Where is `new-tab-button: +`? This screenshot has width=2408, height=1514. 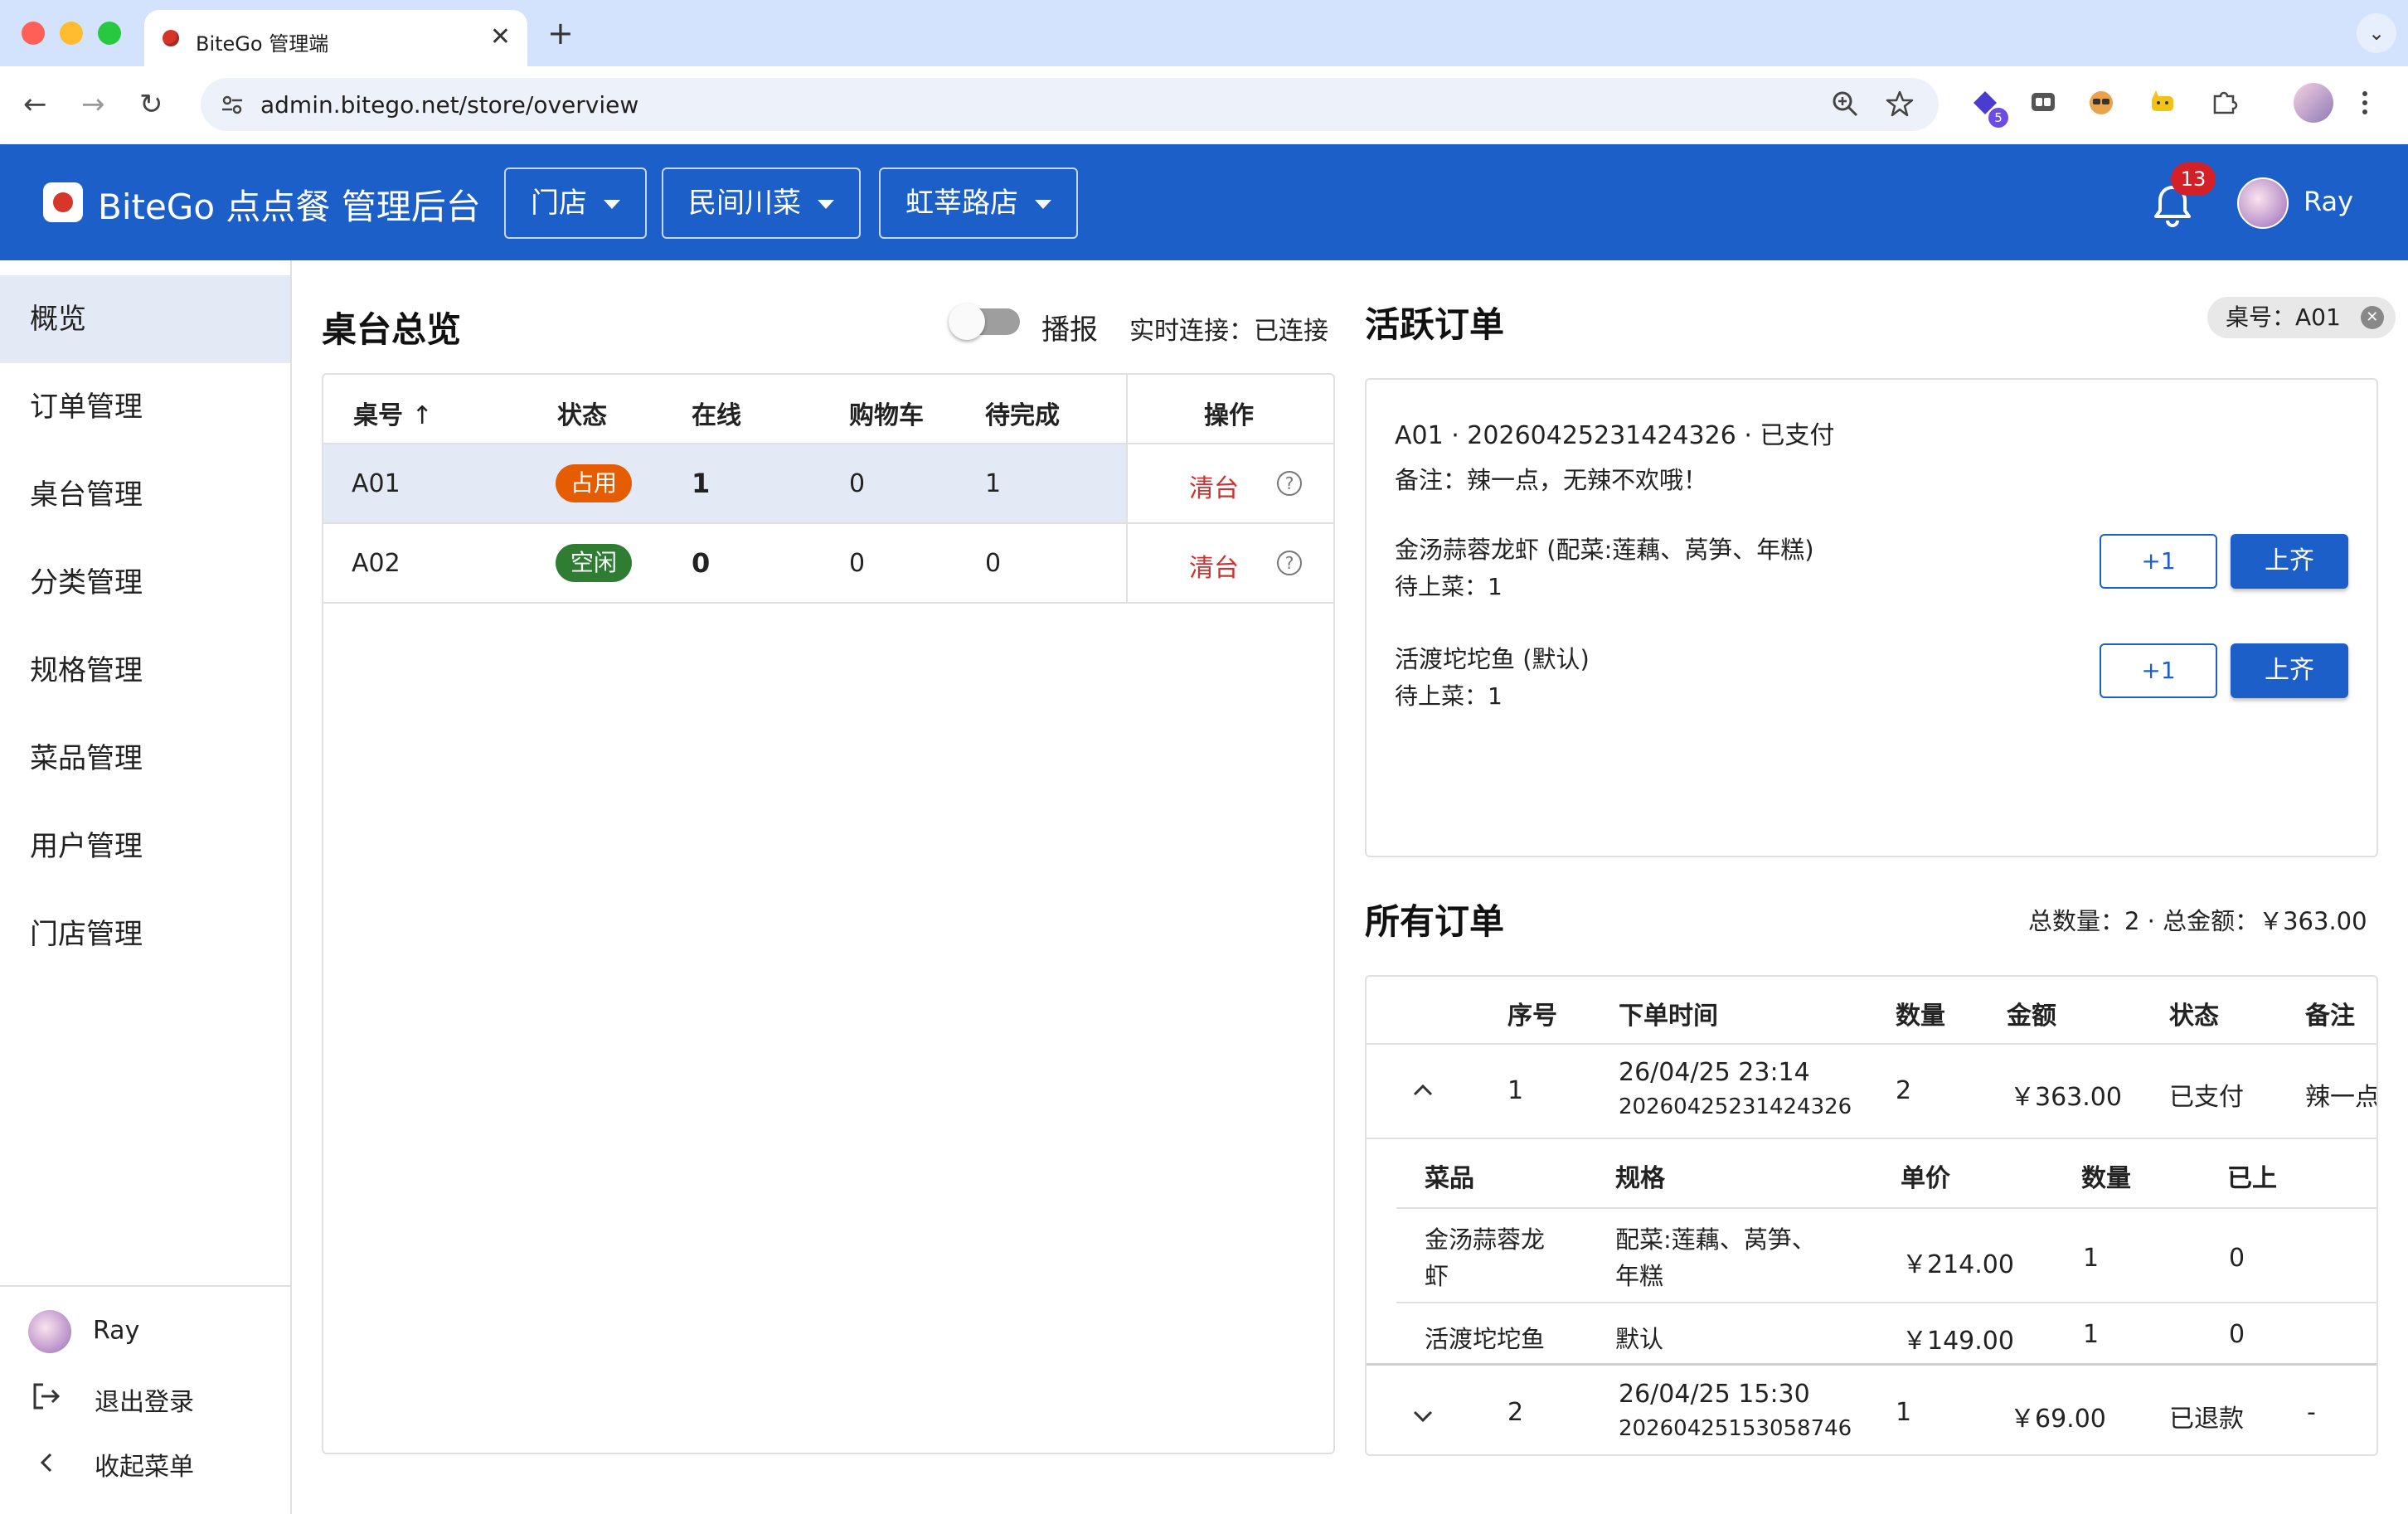 new-tab-button: + is located at coordinates (560, 33).